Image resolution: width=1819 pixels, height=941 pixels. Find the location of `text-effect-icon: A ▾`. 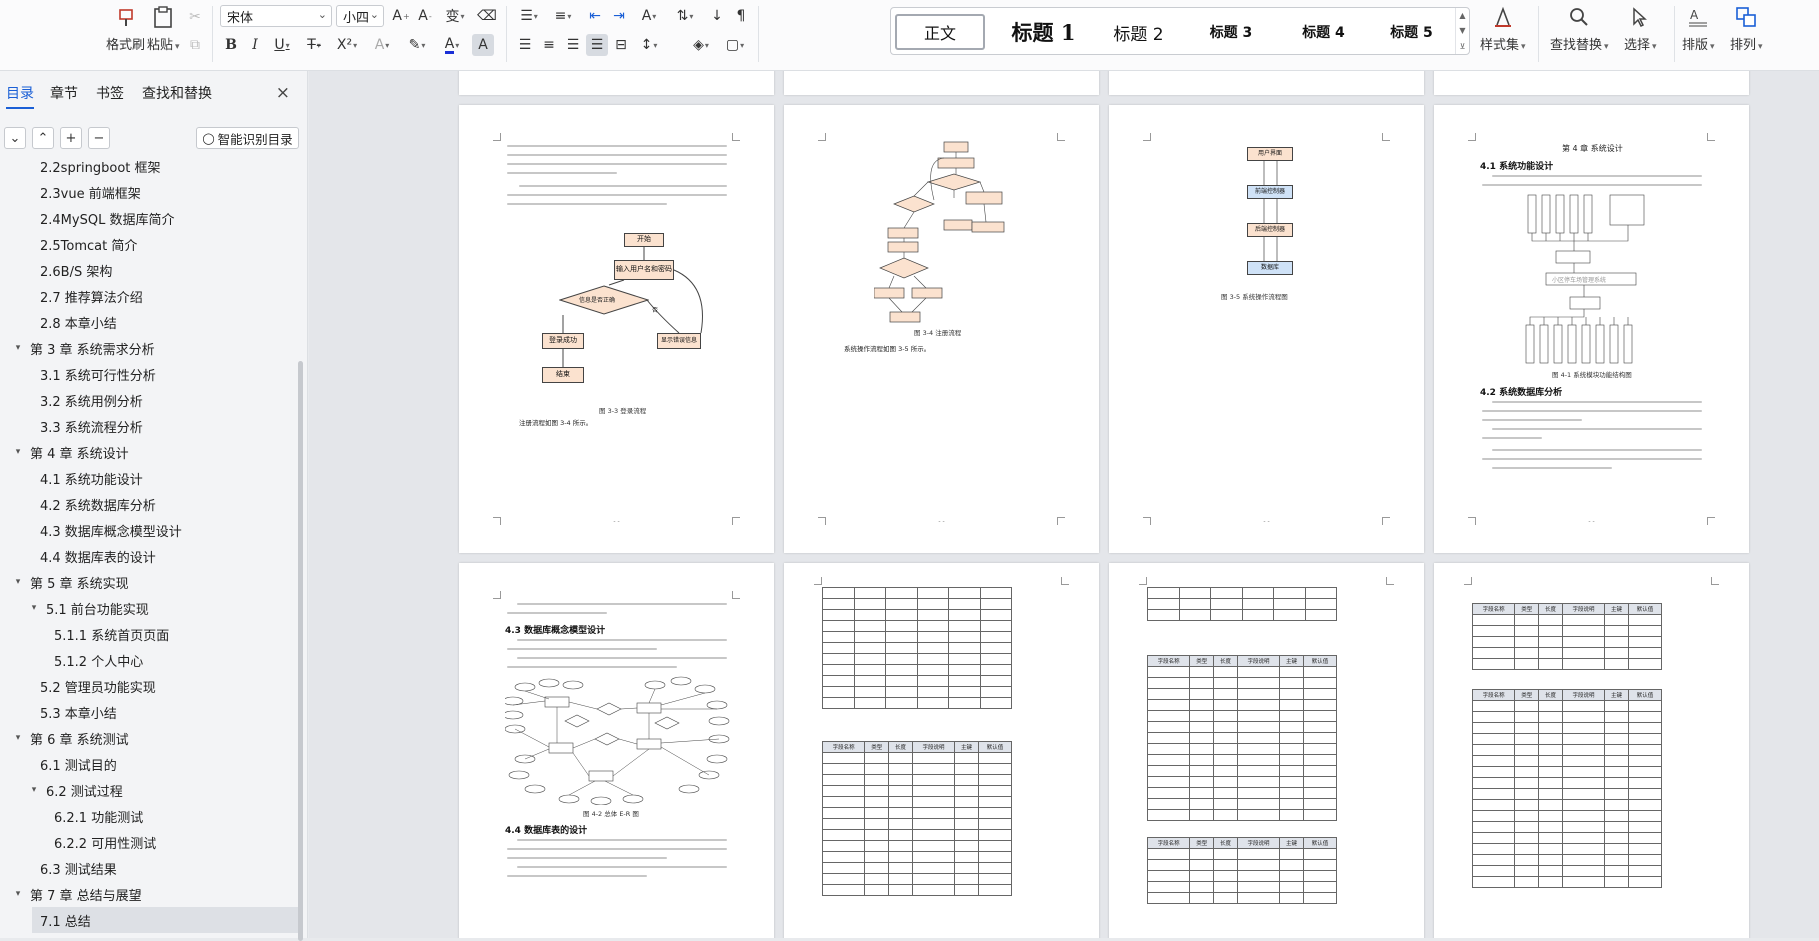

text-effect-icon: A ▾ is located at coordinates (382, 45).